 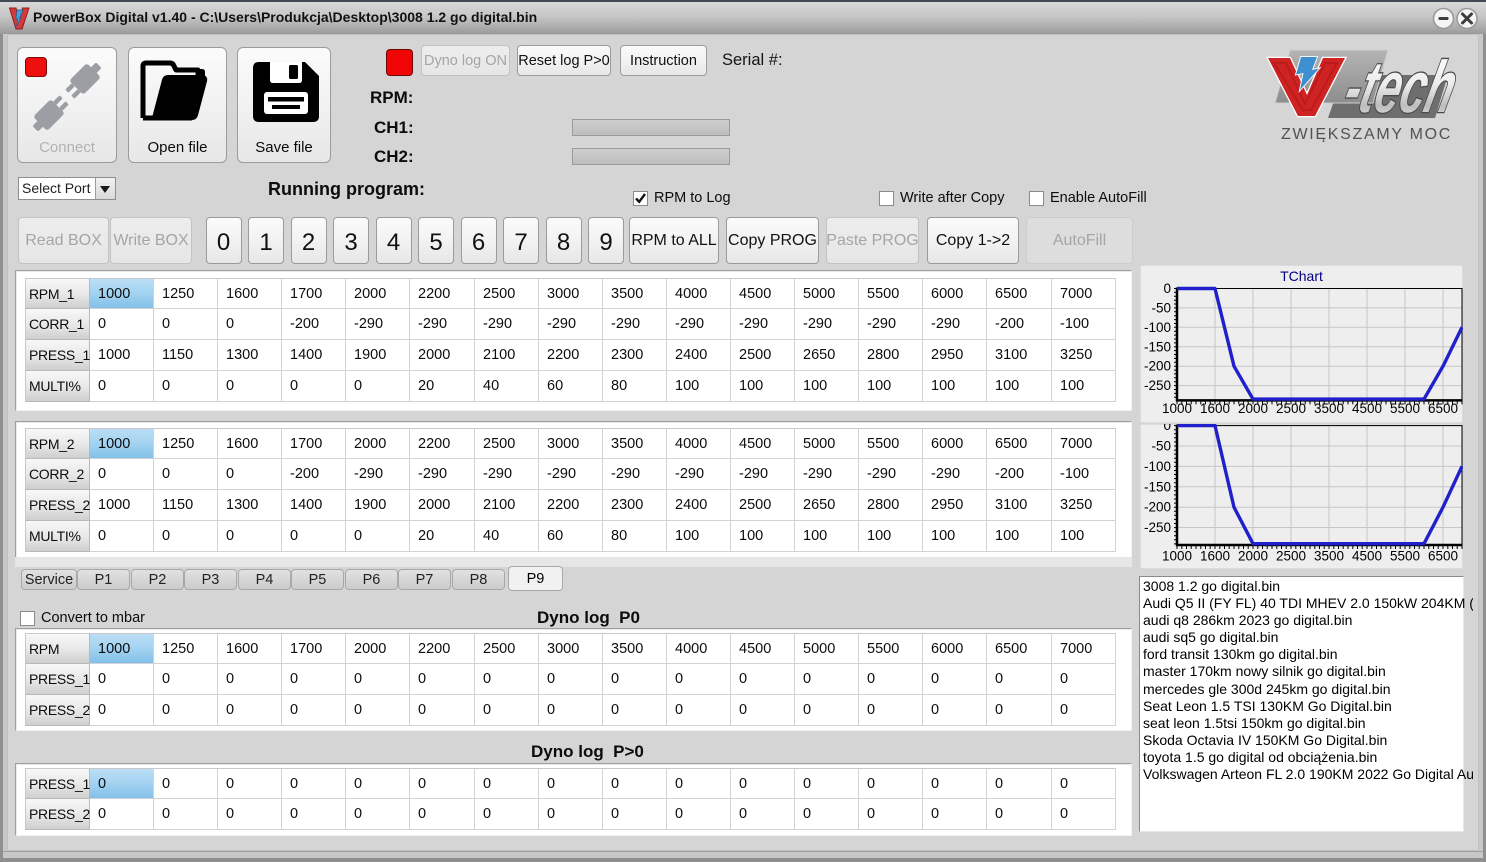 I want to click on svg-text: ZWIĘKSZAMY MOC, so click(x=1366, y=134).